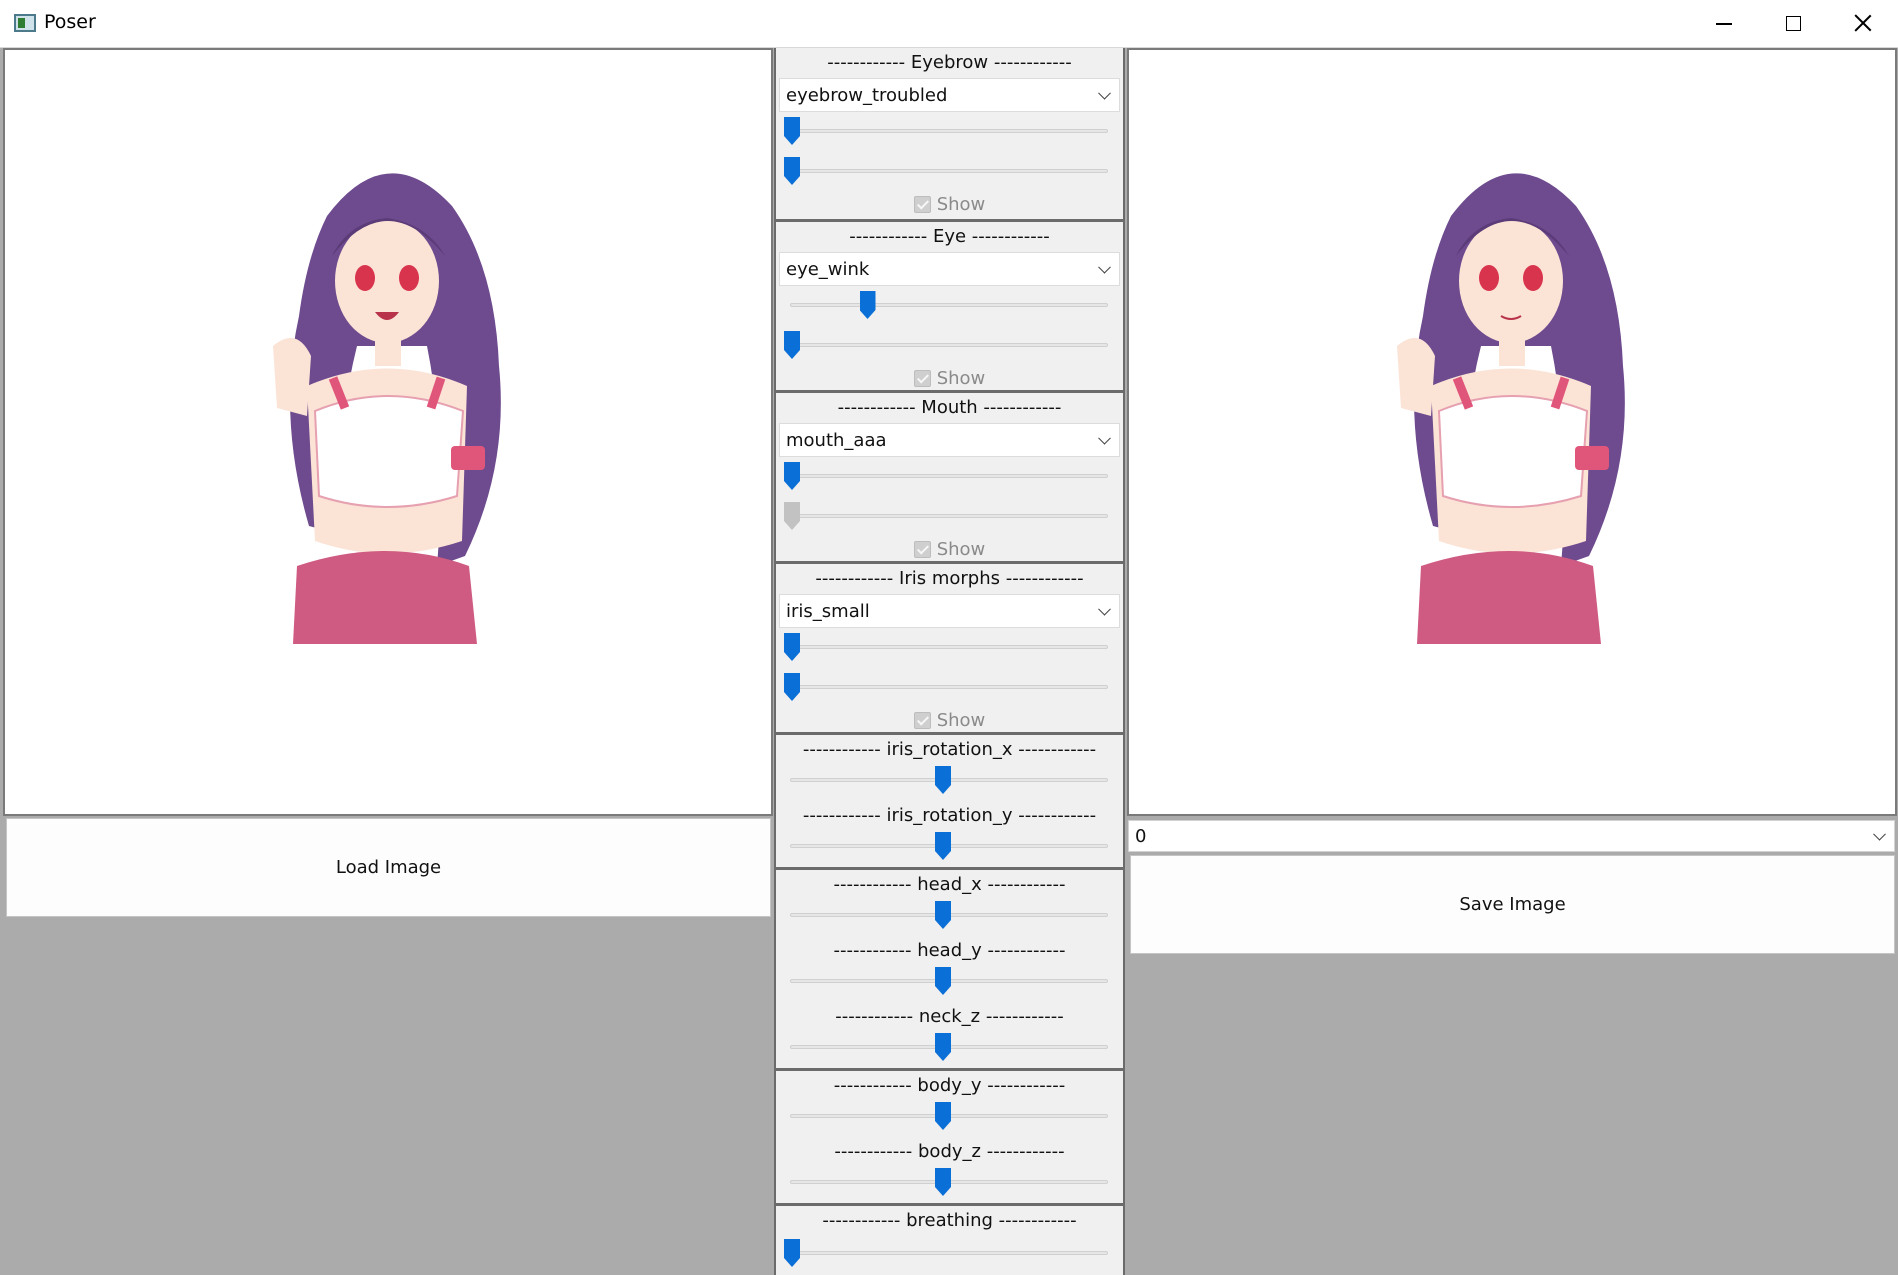 The width and height of the screenshot is (1898, 1275). I want to click on eye-select: eye_wink, so click(949, 269).